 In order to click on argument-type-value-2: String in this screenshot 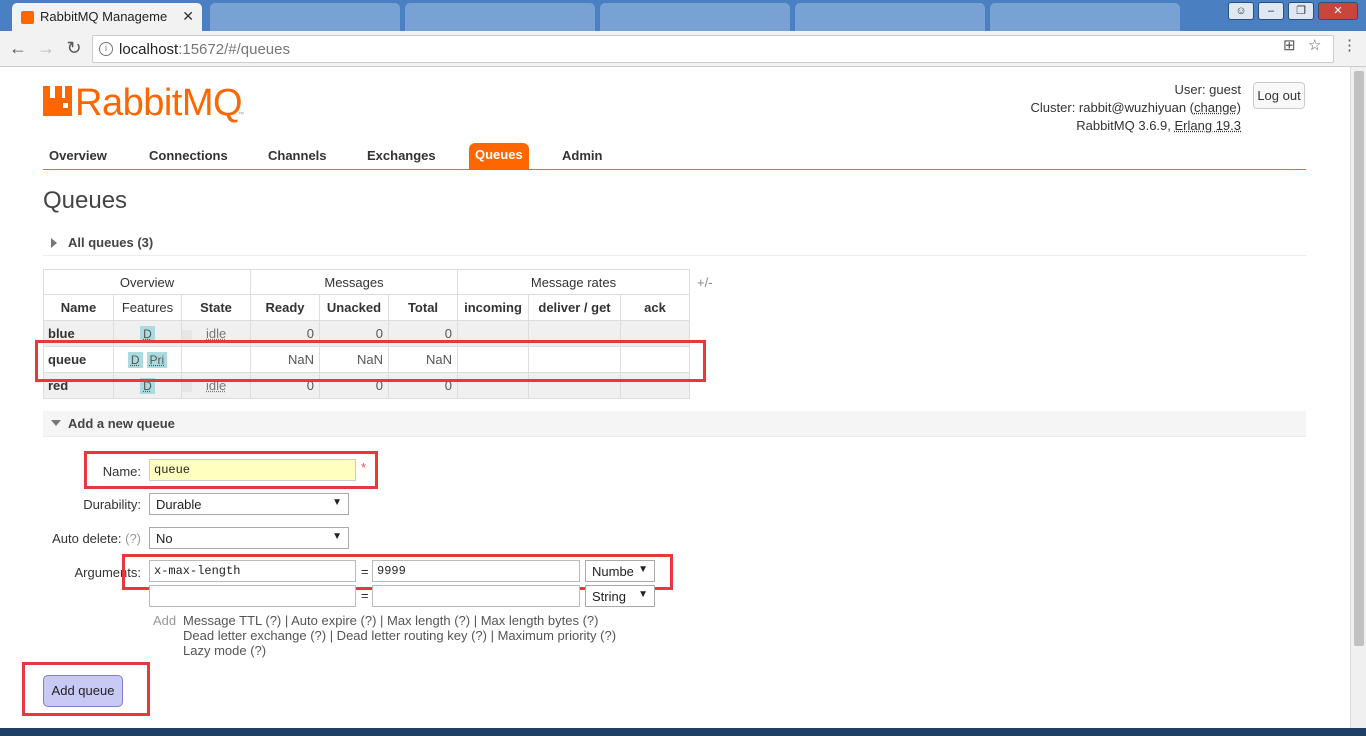, I will do `click(609, 596)`.